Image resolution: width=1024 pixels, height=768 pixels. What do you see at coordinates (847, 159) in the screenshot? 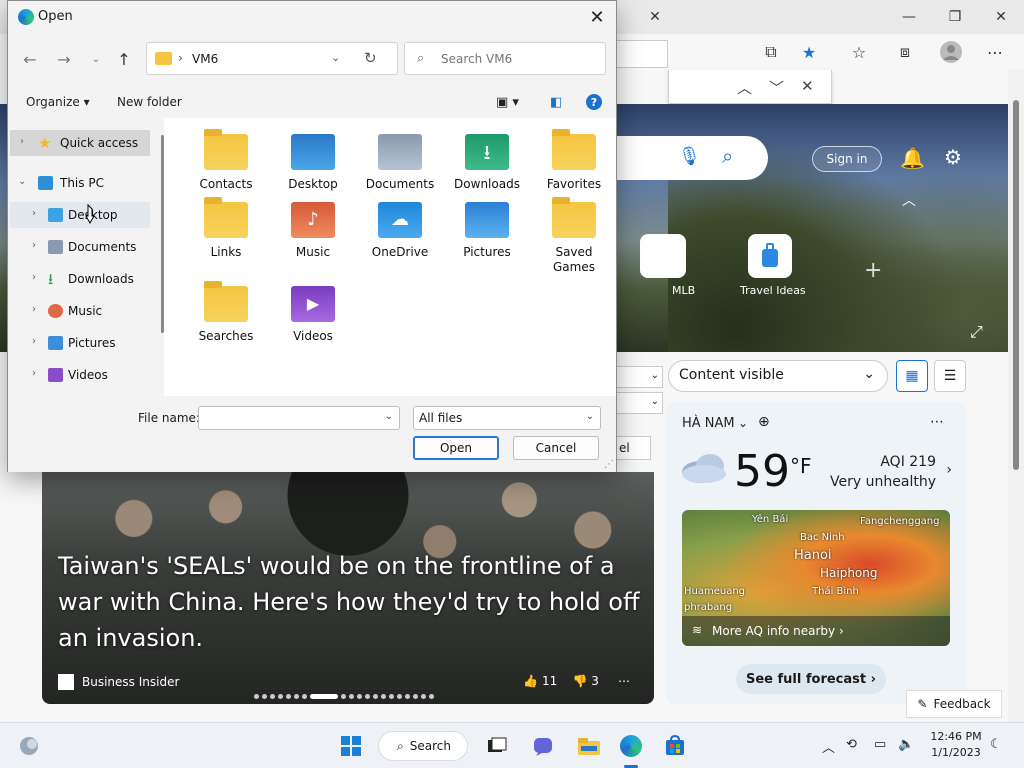
I see `sign-in-button: Sign in` at bounding box center [847, 159].